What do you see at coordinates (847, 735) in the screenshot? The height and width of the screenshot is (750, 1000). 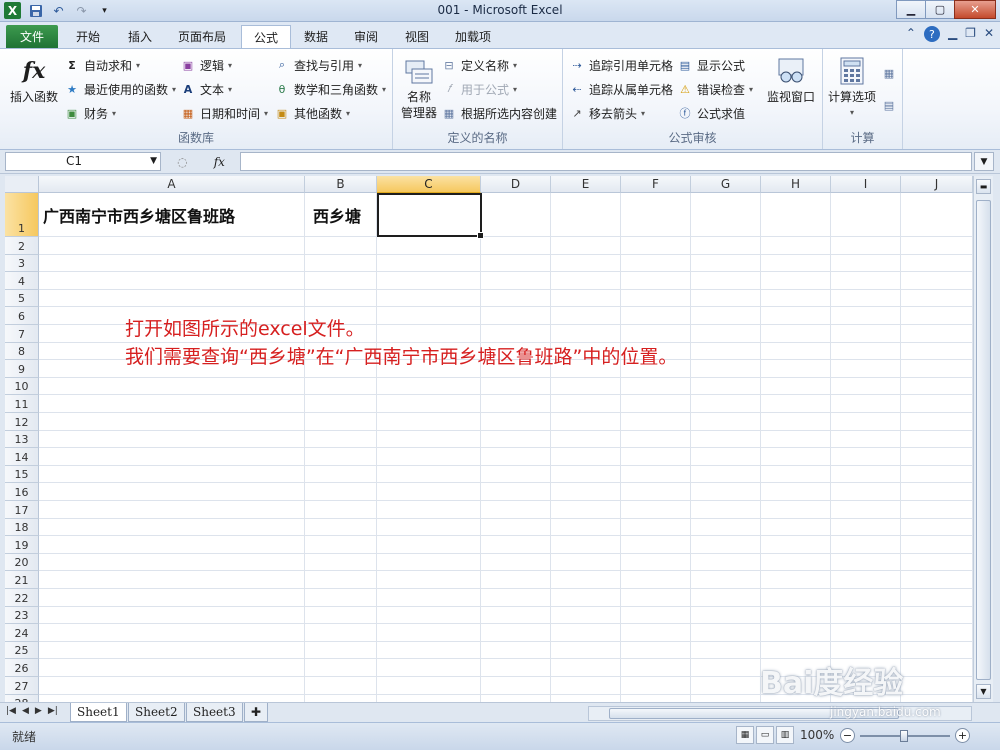 I see `zoom-out-icon: −` at bounding box center [847, 735].